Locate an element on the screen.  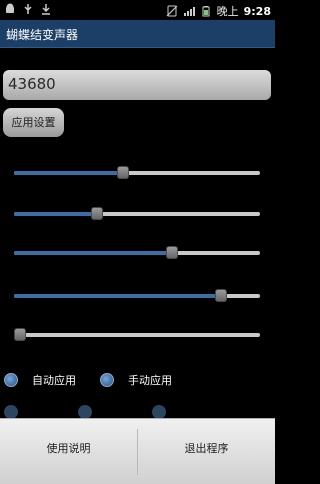
app-title: 蝴蝶结变声器 is located at coordinates (42, 35).